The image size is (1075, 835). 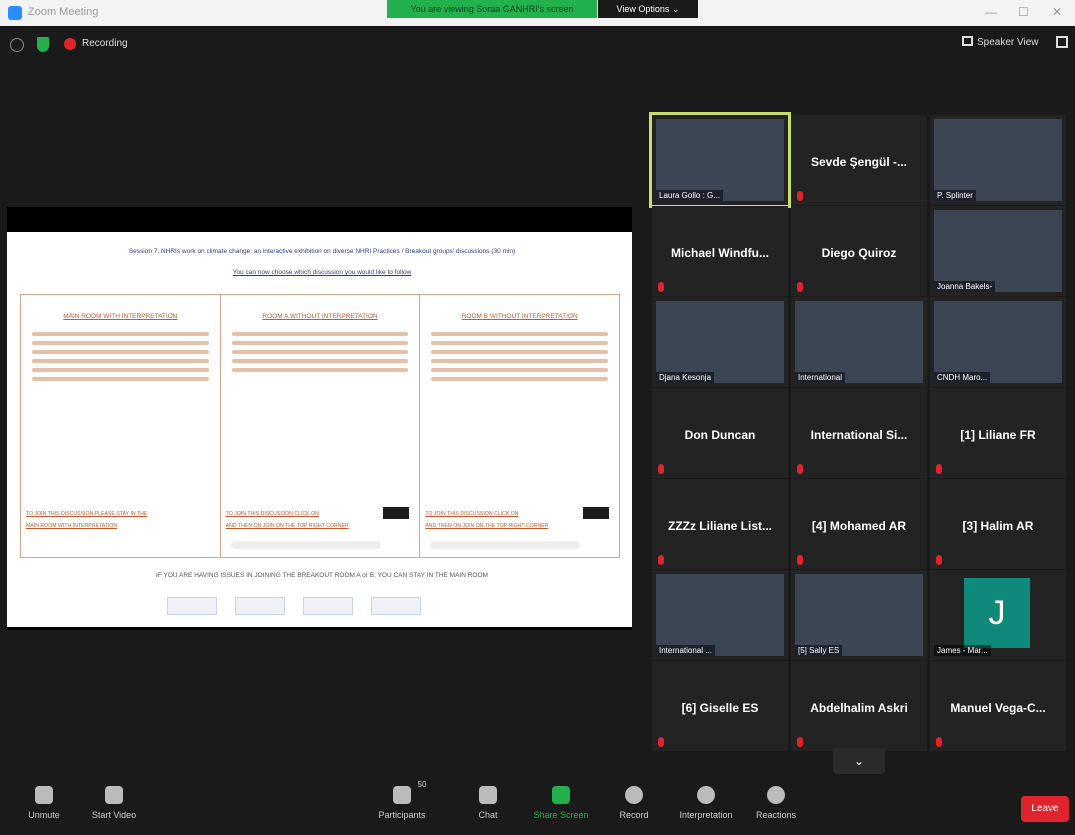 What do you see at coordinates (1045, 809) in the screenshot?
I see `leave-button: Leave` at bounding box center [1045, 809].